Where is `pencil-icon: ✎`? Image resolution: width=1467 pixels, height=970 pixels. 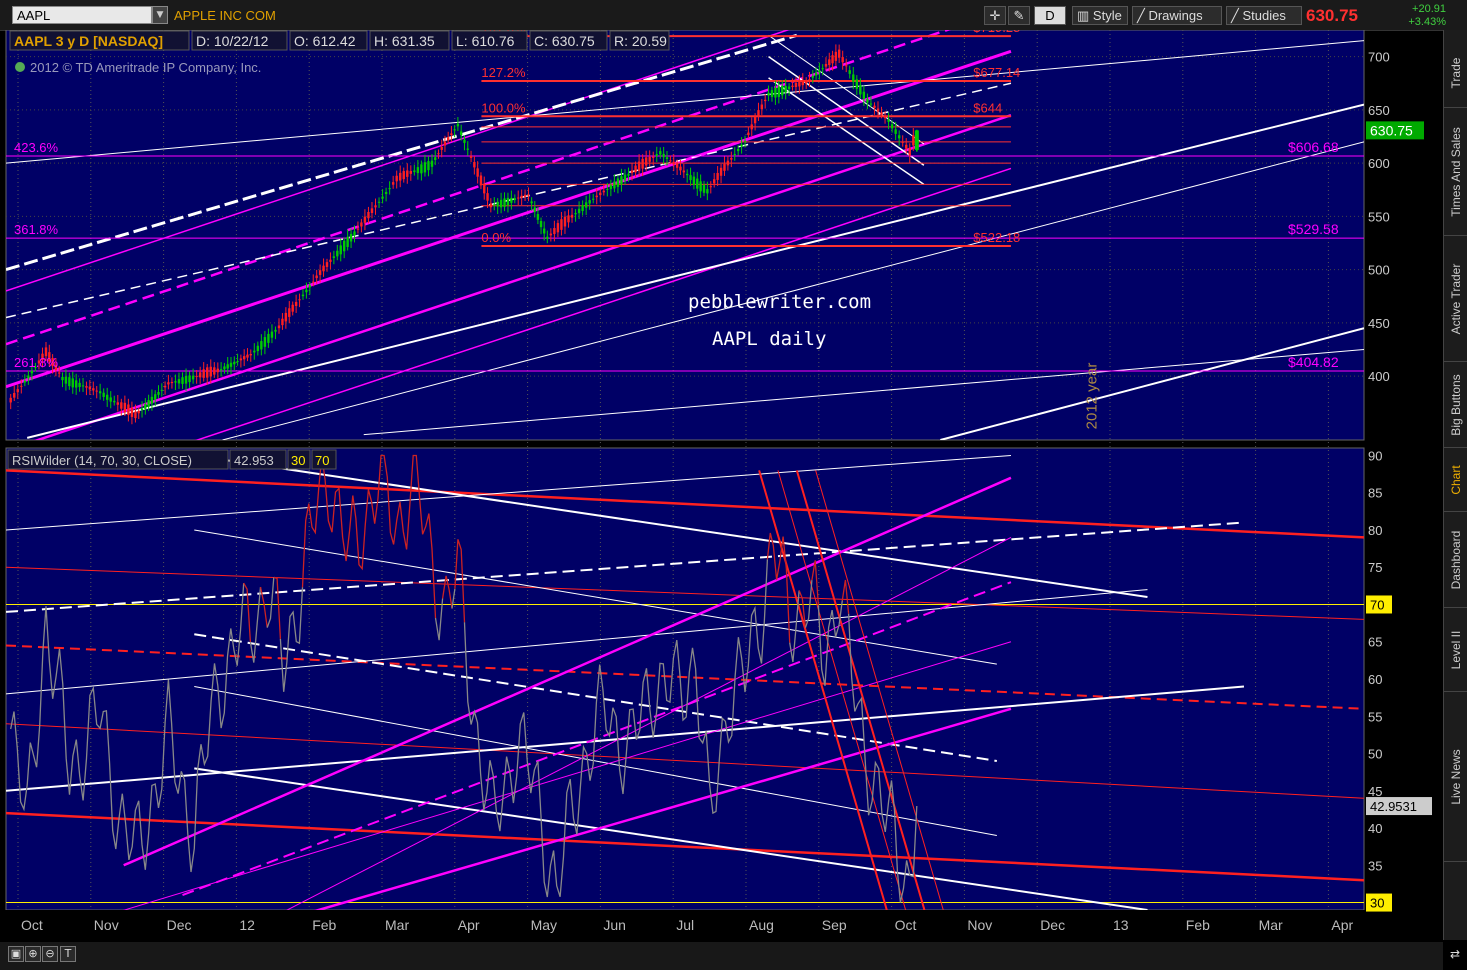 pencil-icon: ✎ is located at coordinates (1019, 15).